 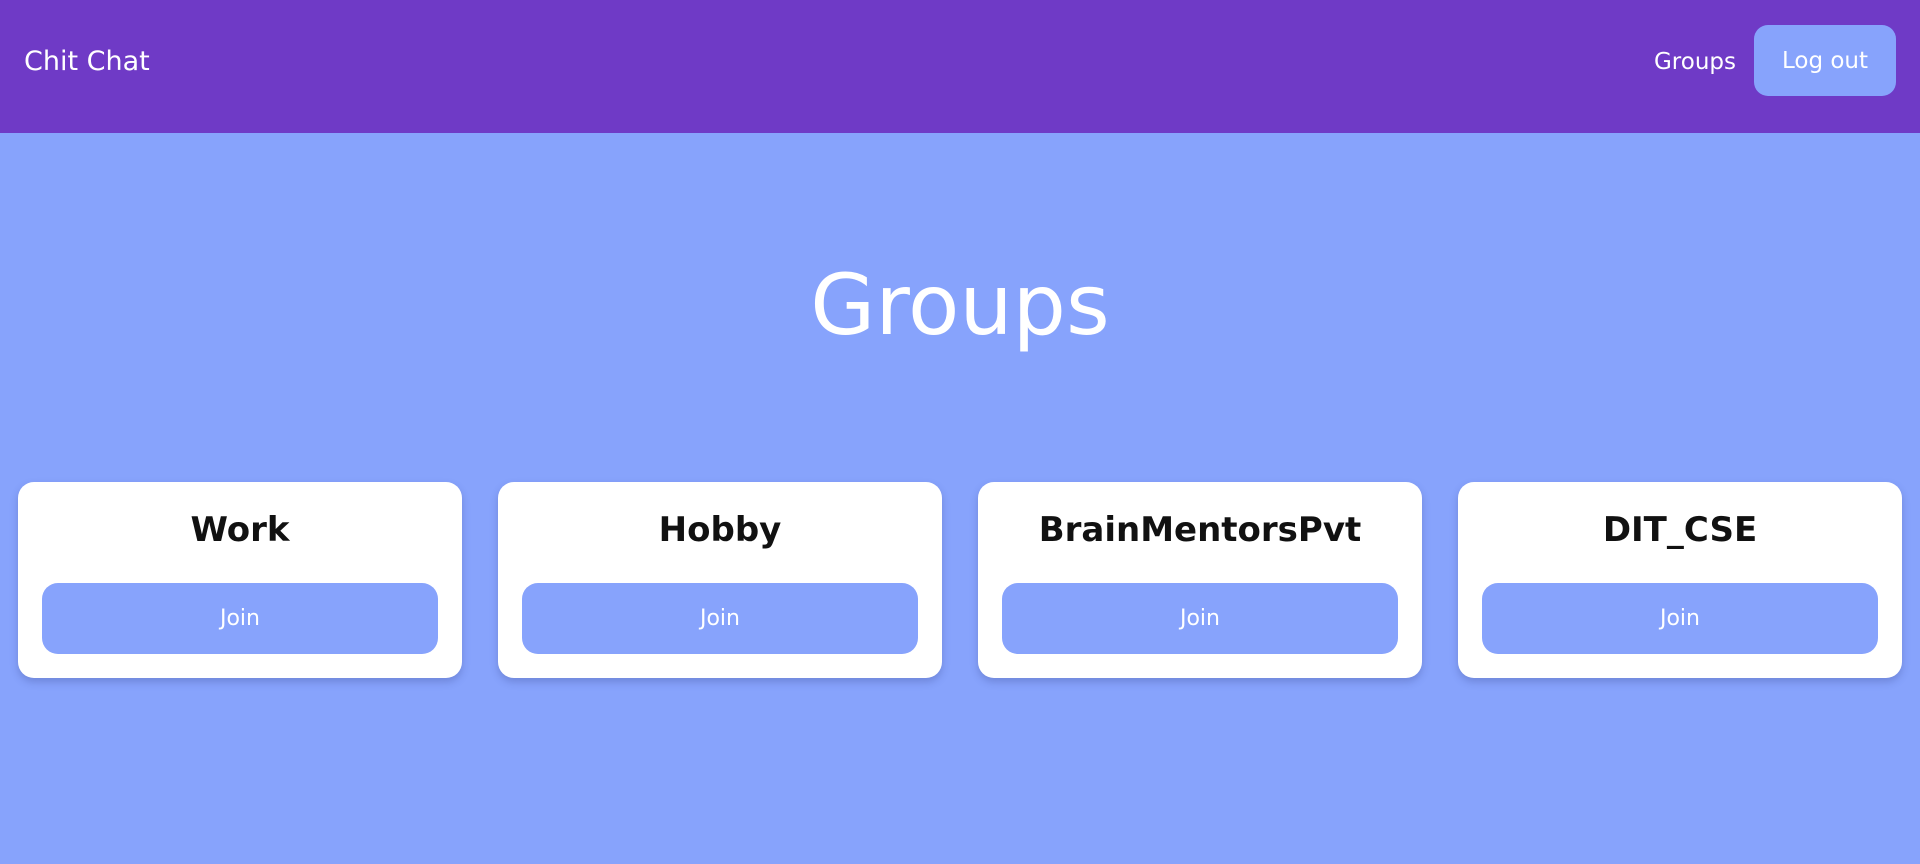 What do you see at coordinates (240, 530) in the screenshot?
I see `group-name: Work` at bounding box center [240, 530].